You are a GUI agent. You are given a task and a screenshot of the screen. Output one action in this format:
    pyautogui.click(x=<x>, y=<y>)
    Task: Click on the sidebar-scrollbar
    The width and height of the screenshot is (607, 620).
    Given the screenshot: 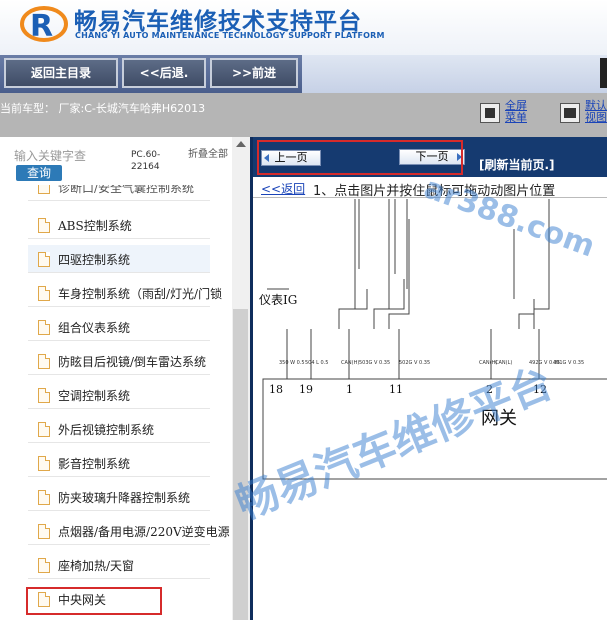 What is the action you would take?
    pyautogui.click(x=241, y=378)
    